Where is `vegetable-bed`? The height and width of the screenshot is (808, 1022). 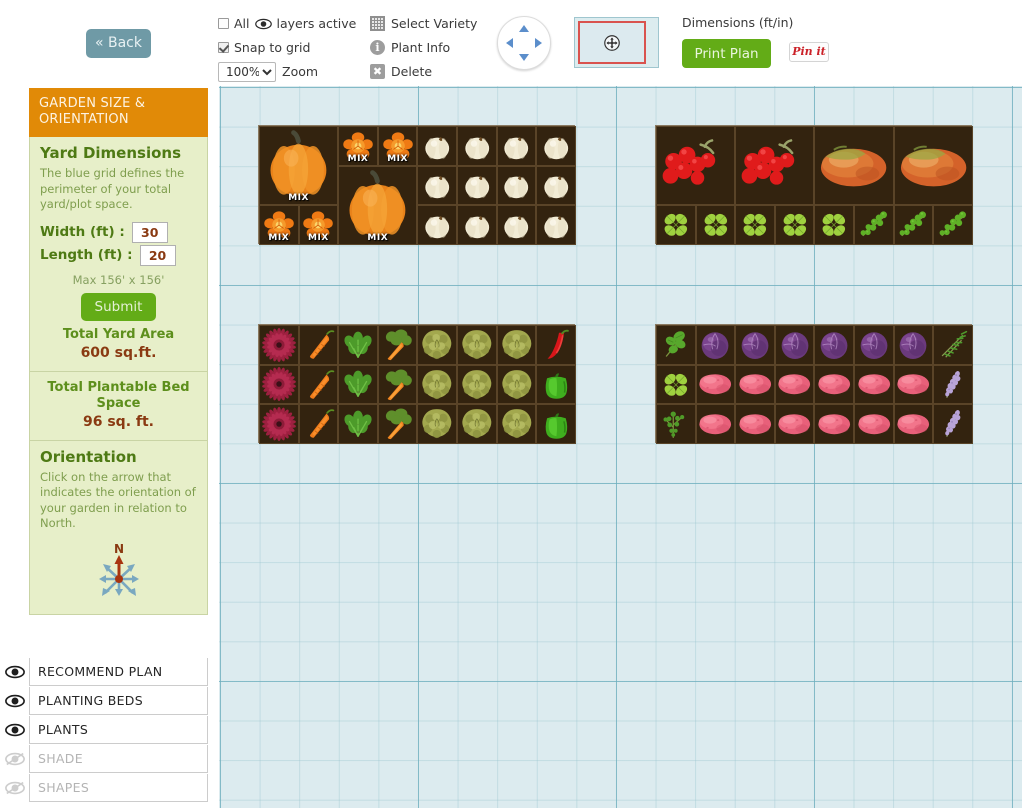 vegetable-bed is located at coordinates (417, 384).